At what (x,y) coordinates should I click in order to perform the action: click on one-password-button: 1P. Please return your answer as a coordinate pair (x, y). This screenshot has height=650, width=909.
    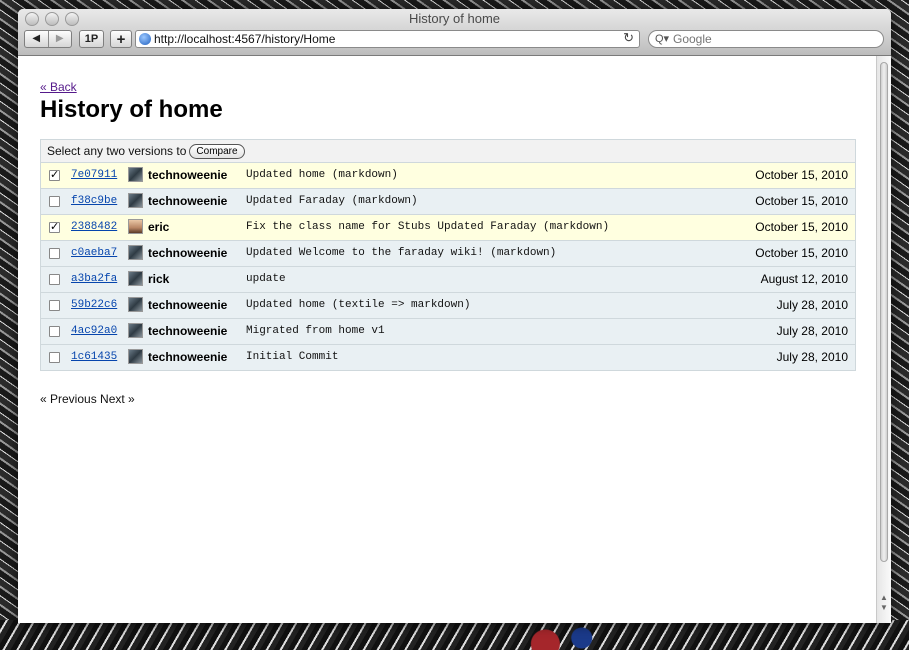
    Looking at the image, I should click on (91, 39).